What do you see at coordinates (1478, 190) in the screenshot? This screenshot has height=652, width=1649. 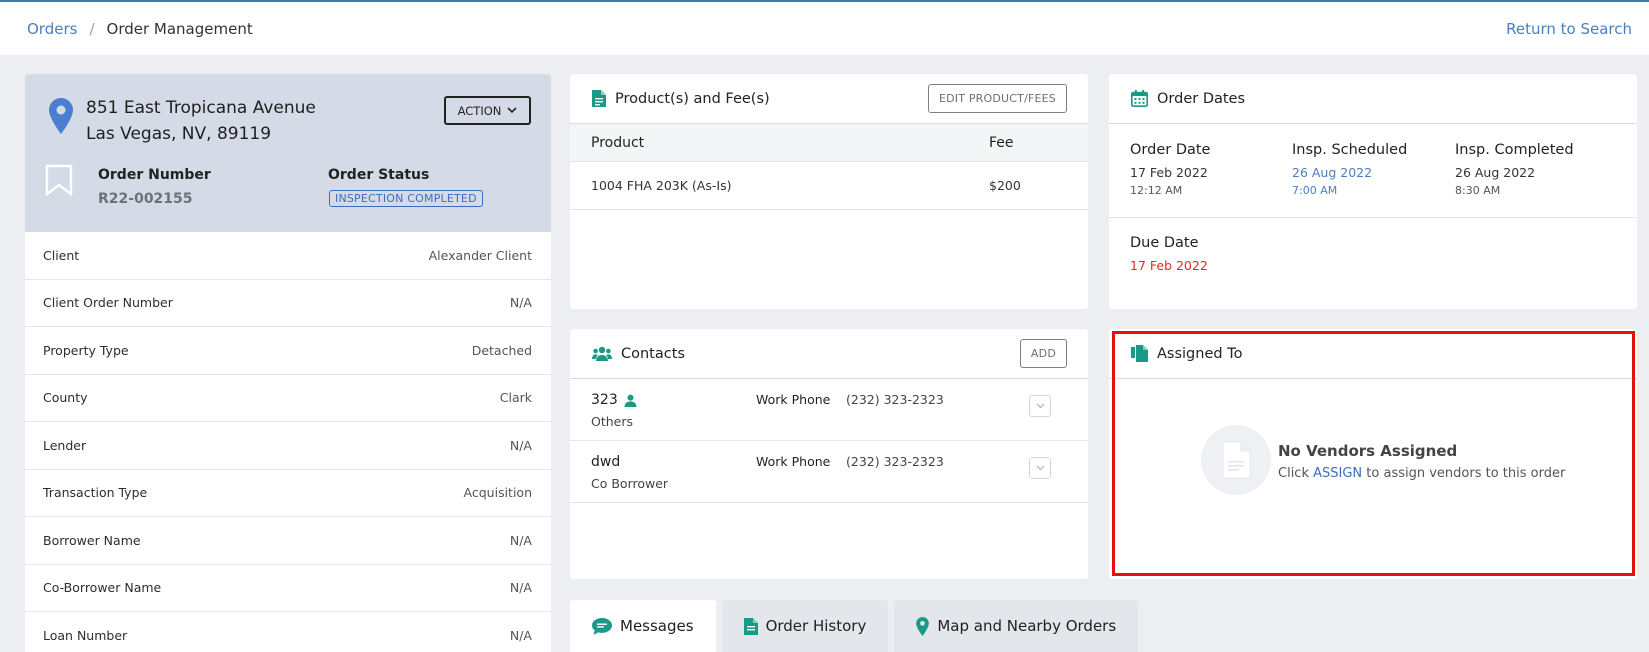 I see `date-time: 8:30 AM` at bounding box center [1478, 190].